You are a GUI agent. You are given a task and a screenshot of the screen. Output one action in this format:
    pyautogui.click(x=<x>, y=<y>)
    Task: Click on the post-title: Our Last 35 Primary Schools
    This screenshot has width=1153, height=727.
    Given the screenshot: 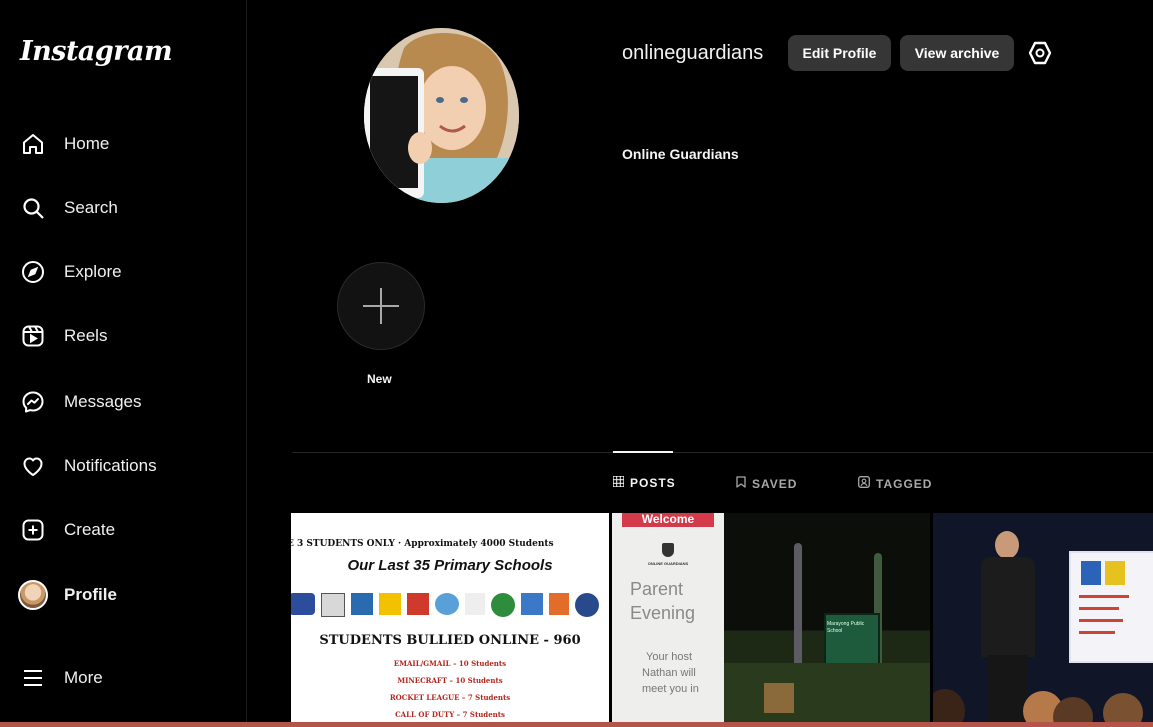 What is the action you would take?
    pyautogui.click(x=450, y=565)
    